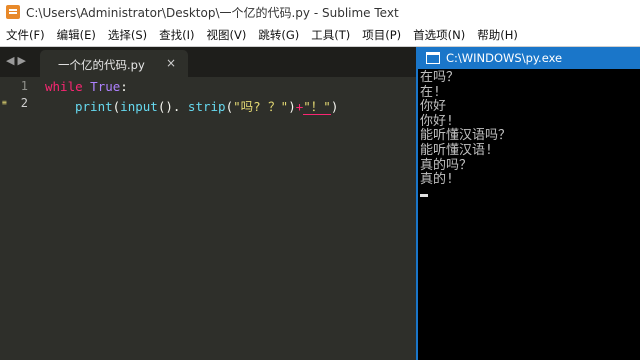 The height and width of the screenshot is (360, 640). What do you see at coordinates (430, 92) in the screenshot?
I see `console-line: 在!` at bounding box center [430, 92].